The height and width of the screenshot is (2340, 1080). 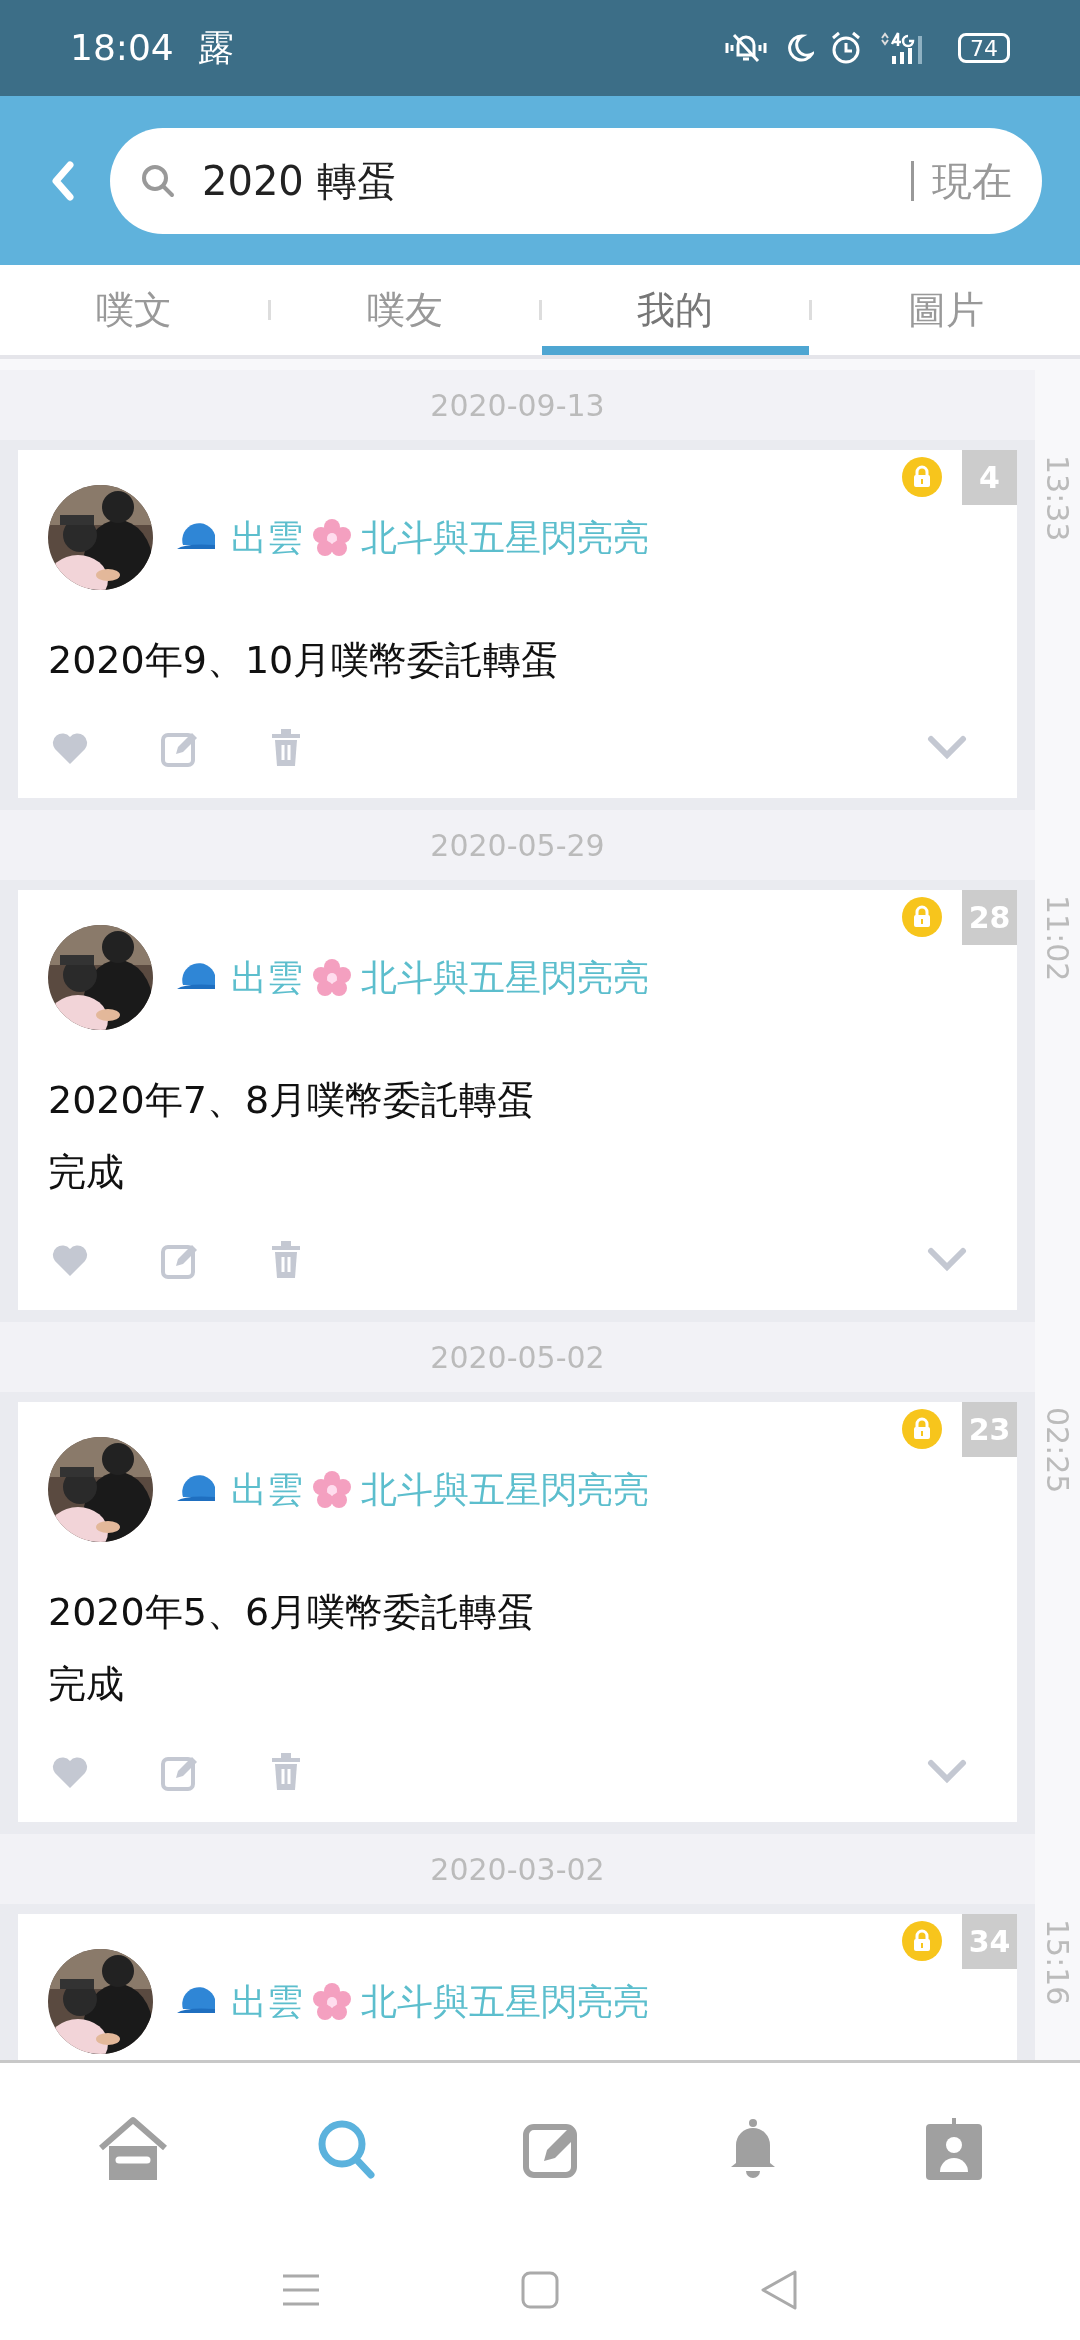 I want to click on post-text: 2020年5、6月噗幣委託轉蛋, so click(x=292, y=1612).